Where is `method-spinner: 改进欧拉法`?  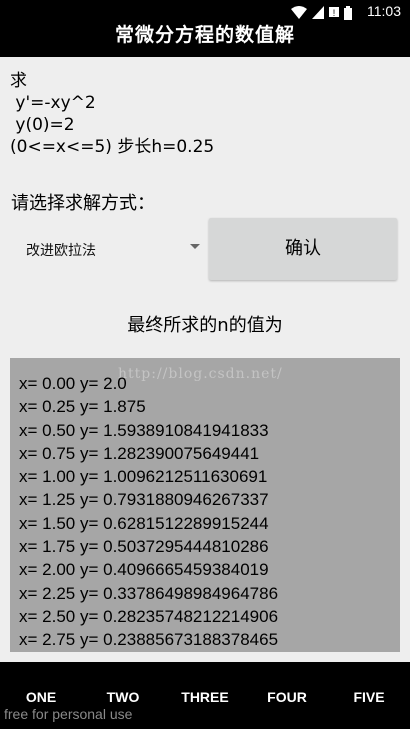 method-spinner: 改进欧拉法 is located at coordinates (107, 249).